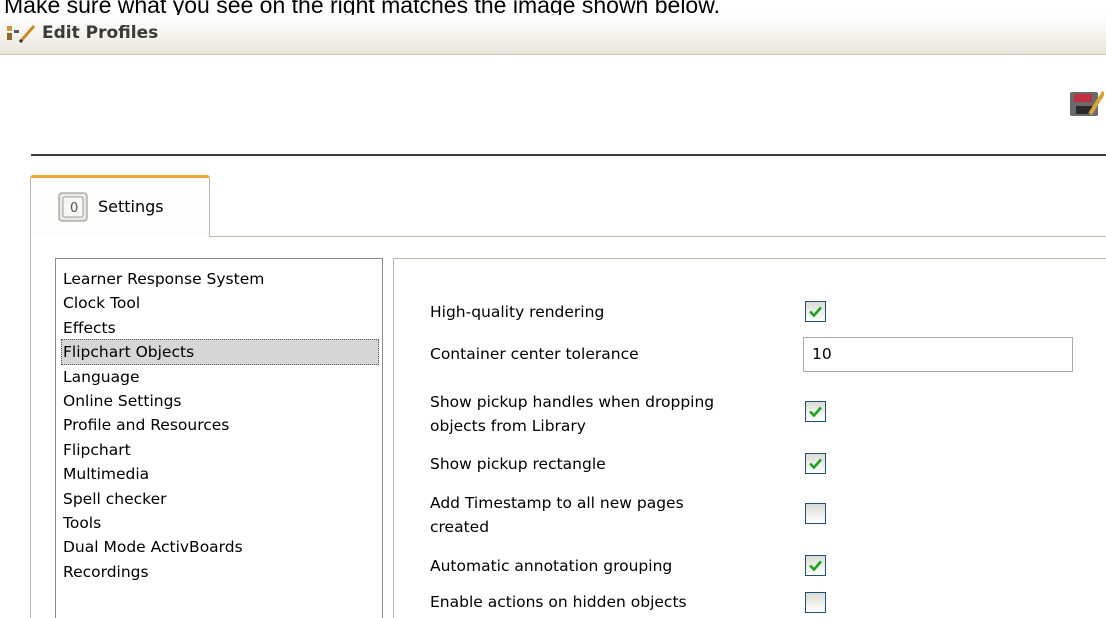 The image size is (1106, 618). I want to click on category-item: Tools, so click(220, 523).